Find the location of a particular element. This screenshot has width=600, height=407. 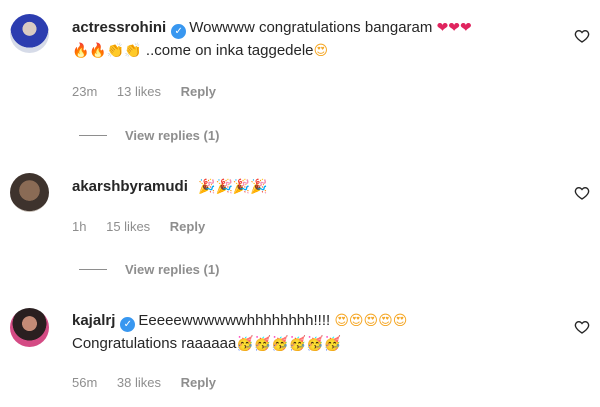

comment-text: Wowwww congratulations bangaram is located at coordinates (311, 27).